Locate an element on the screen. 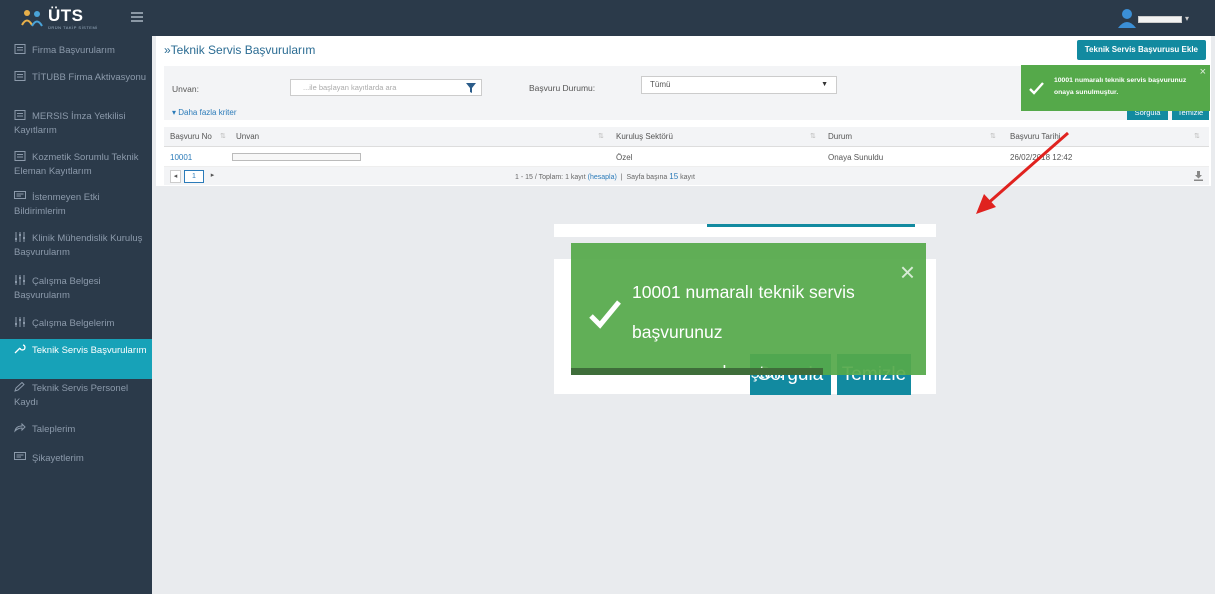 This screenshot has height=594, width=1215. sidebar-item: Firma Başvurularım is located at coordinates (76, 51).